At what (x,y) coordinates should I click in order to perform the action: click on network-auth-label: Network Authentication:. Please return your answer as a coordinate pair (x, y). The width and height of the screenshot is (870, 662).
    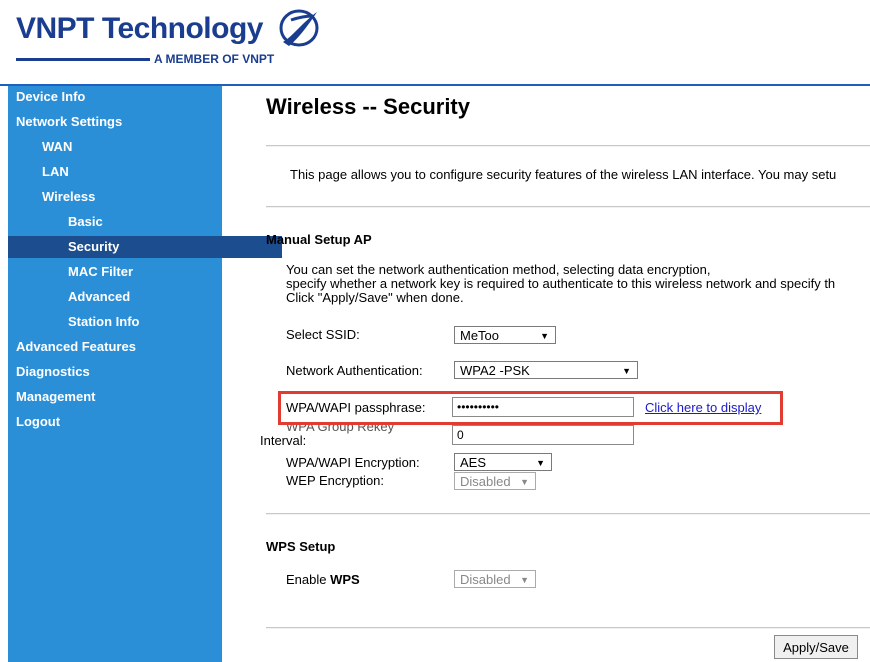
    Looking at the image, I should click on (354, 370).